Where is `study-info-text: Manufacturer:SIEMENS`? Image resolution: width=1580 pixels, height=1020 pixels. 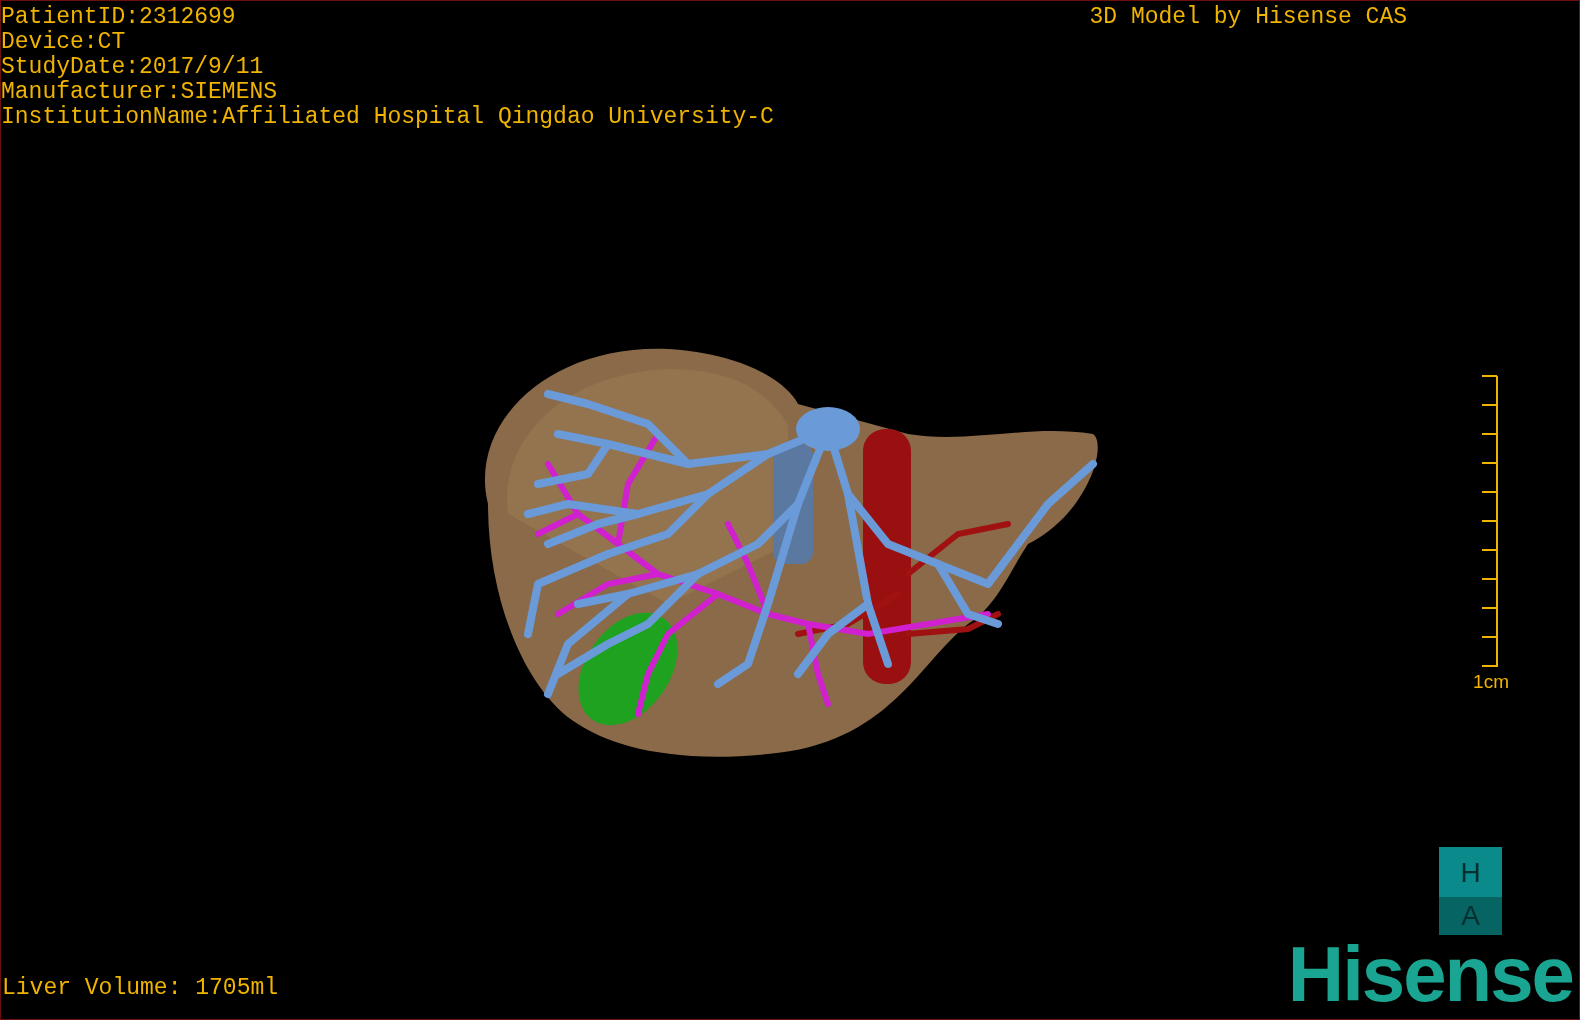
study-info-text: Manufacturer:SIEMENS is located at coordinates (140, 92).